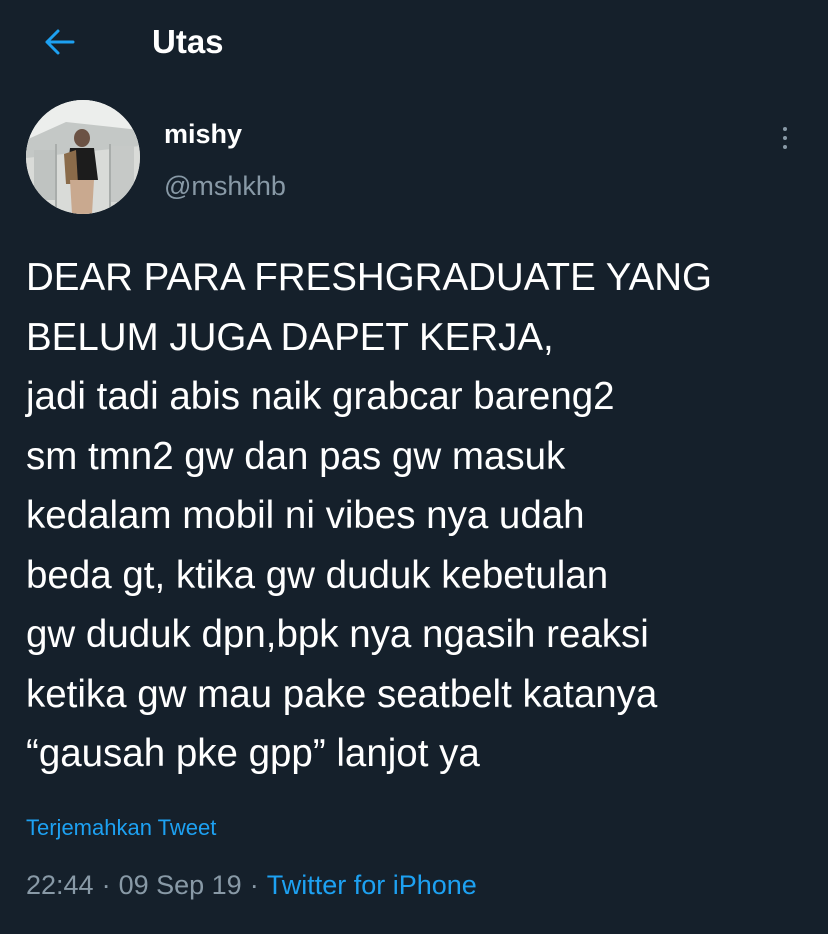  What do you see at coordinates (225, 186) in the screenshot?
I see `author-handle: @mshkhb` at bounding box center [225, 186].